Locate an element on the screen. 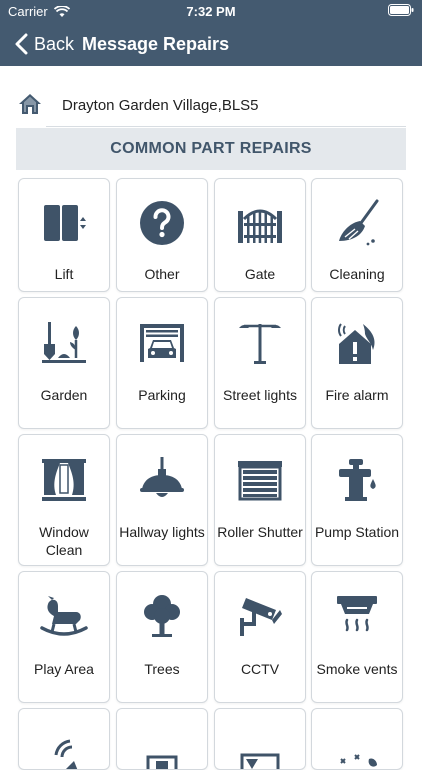 Image resolution: width=422 pixels, height=770 pixels. status-bar: Carrier 7:32 PM is located at coordinates (211, 11).